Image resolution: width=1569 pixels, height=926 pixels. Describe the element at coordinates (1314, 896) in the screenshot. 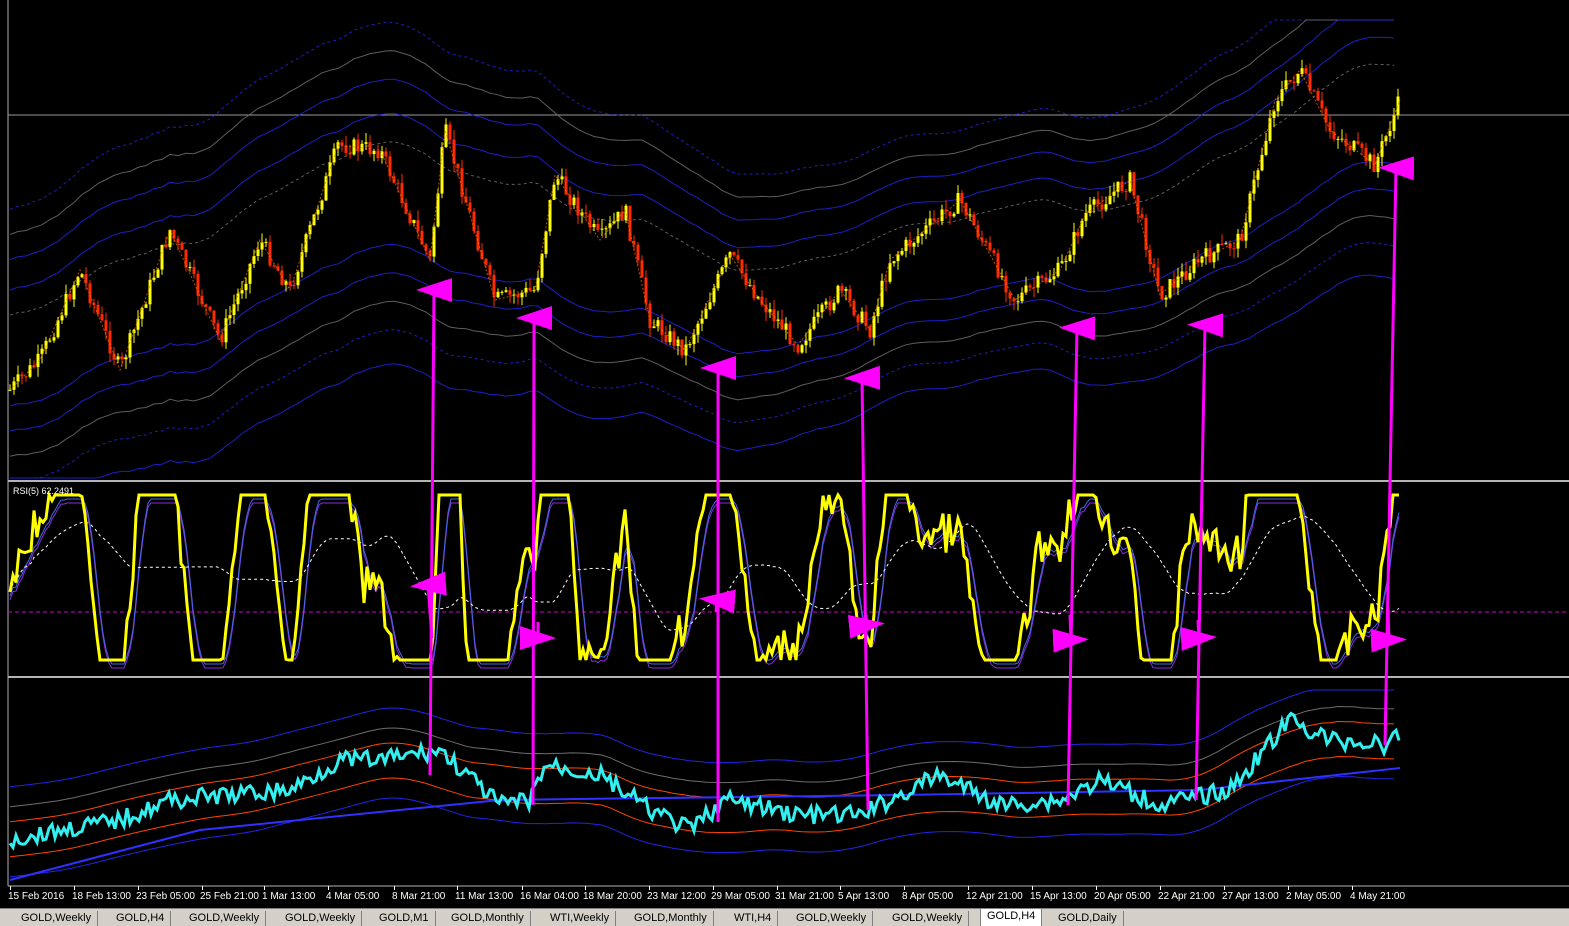

I see `x-axis-label: 2 May 05:00` at that location.